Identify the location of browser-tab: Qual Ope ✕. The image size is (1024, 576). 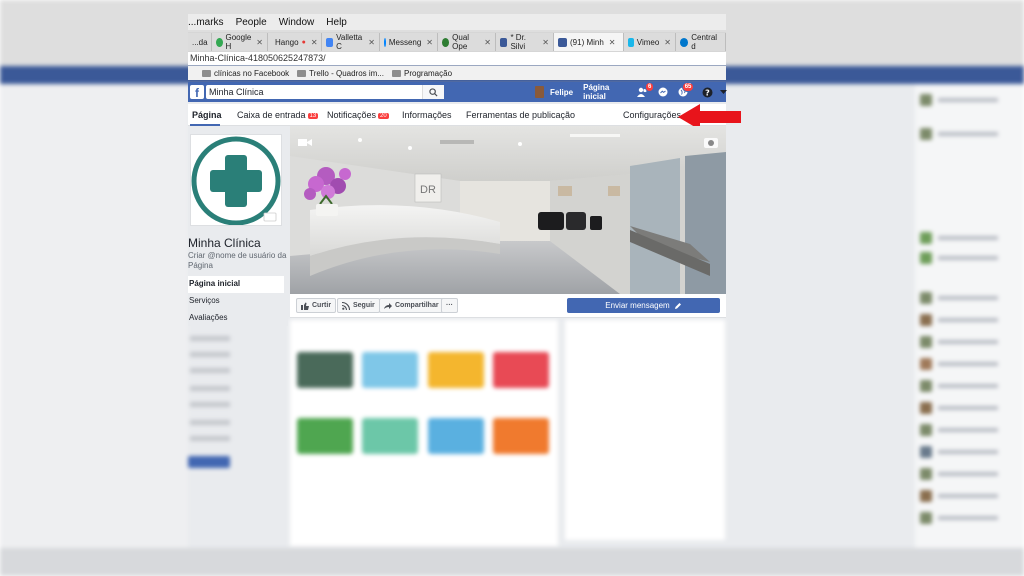
(467, 42).